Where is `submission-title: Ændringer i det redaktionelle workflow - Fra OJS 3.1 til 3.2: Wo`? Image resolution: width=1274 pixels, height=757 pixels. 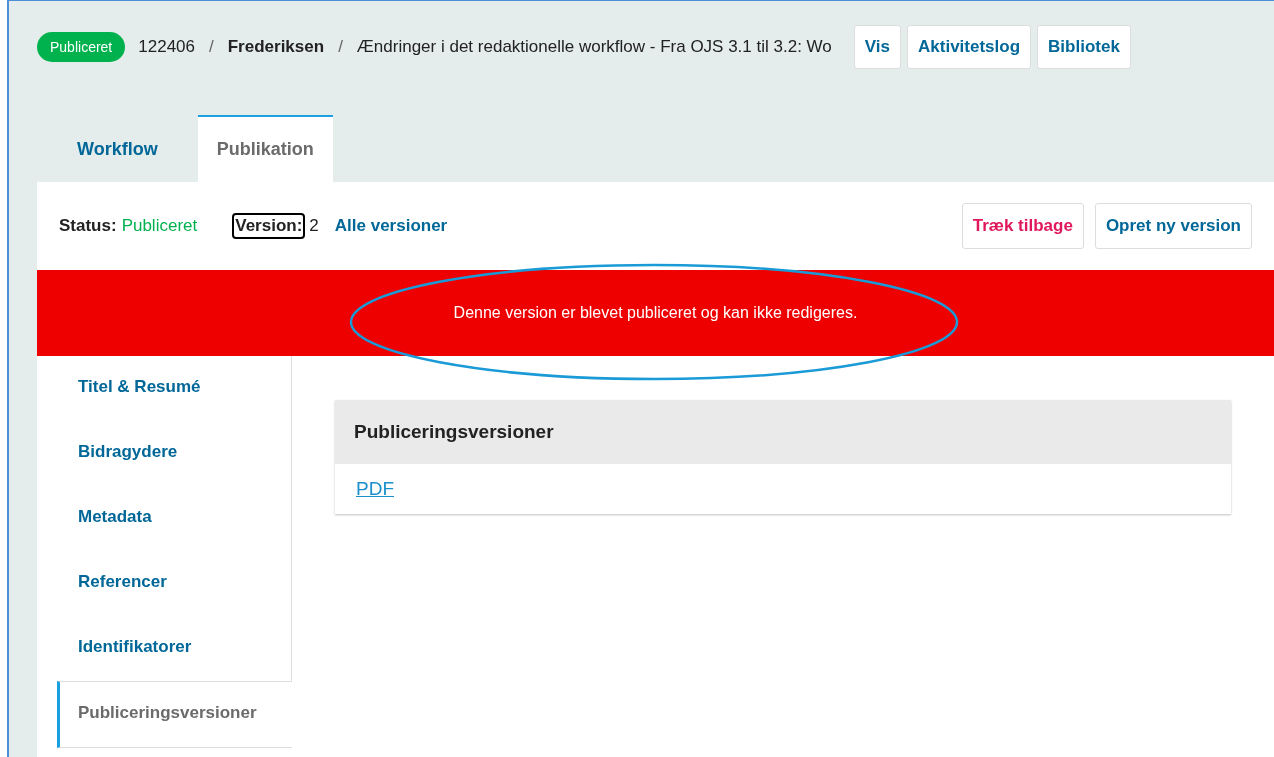 submission-title: Ændringer i det redaktionelle workflow - Fra OJS 3.1 til 3.2: Wo is located at coordinates (594, 47).